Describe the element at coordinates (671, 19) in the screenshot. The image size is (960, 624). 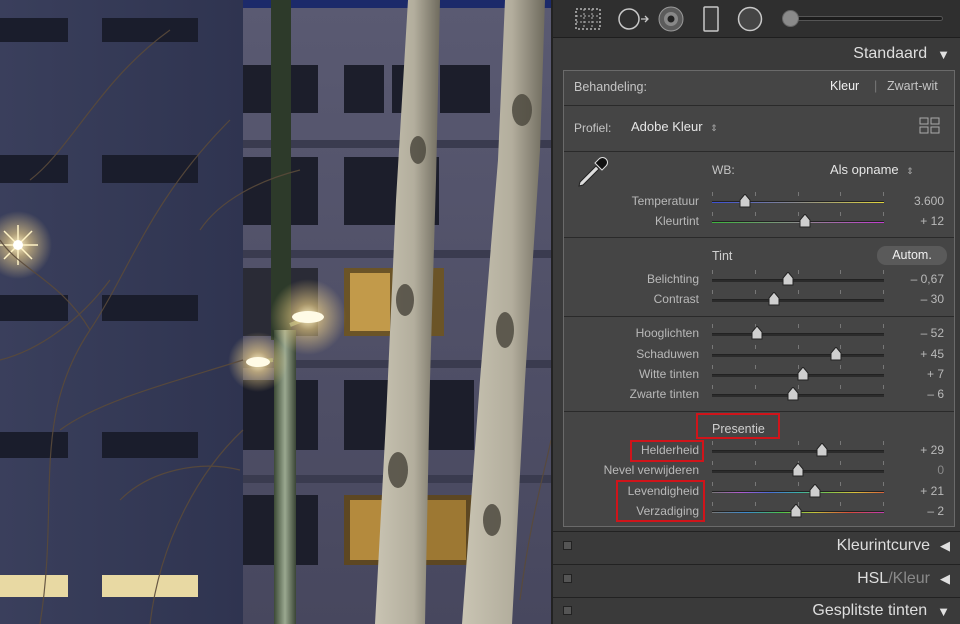
I see `red-eye-icon` at that location.